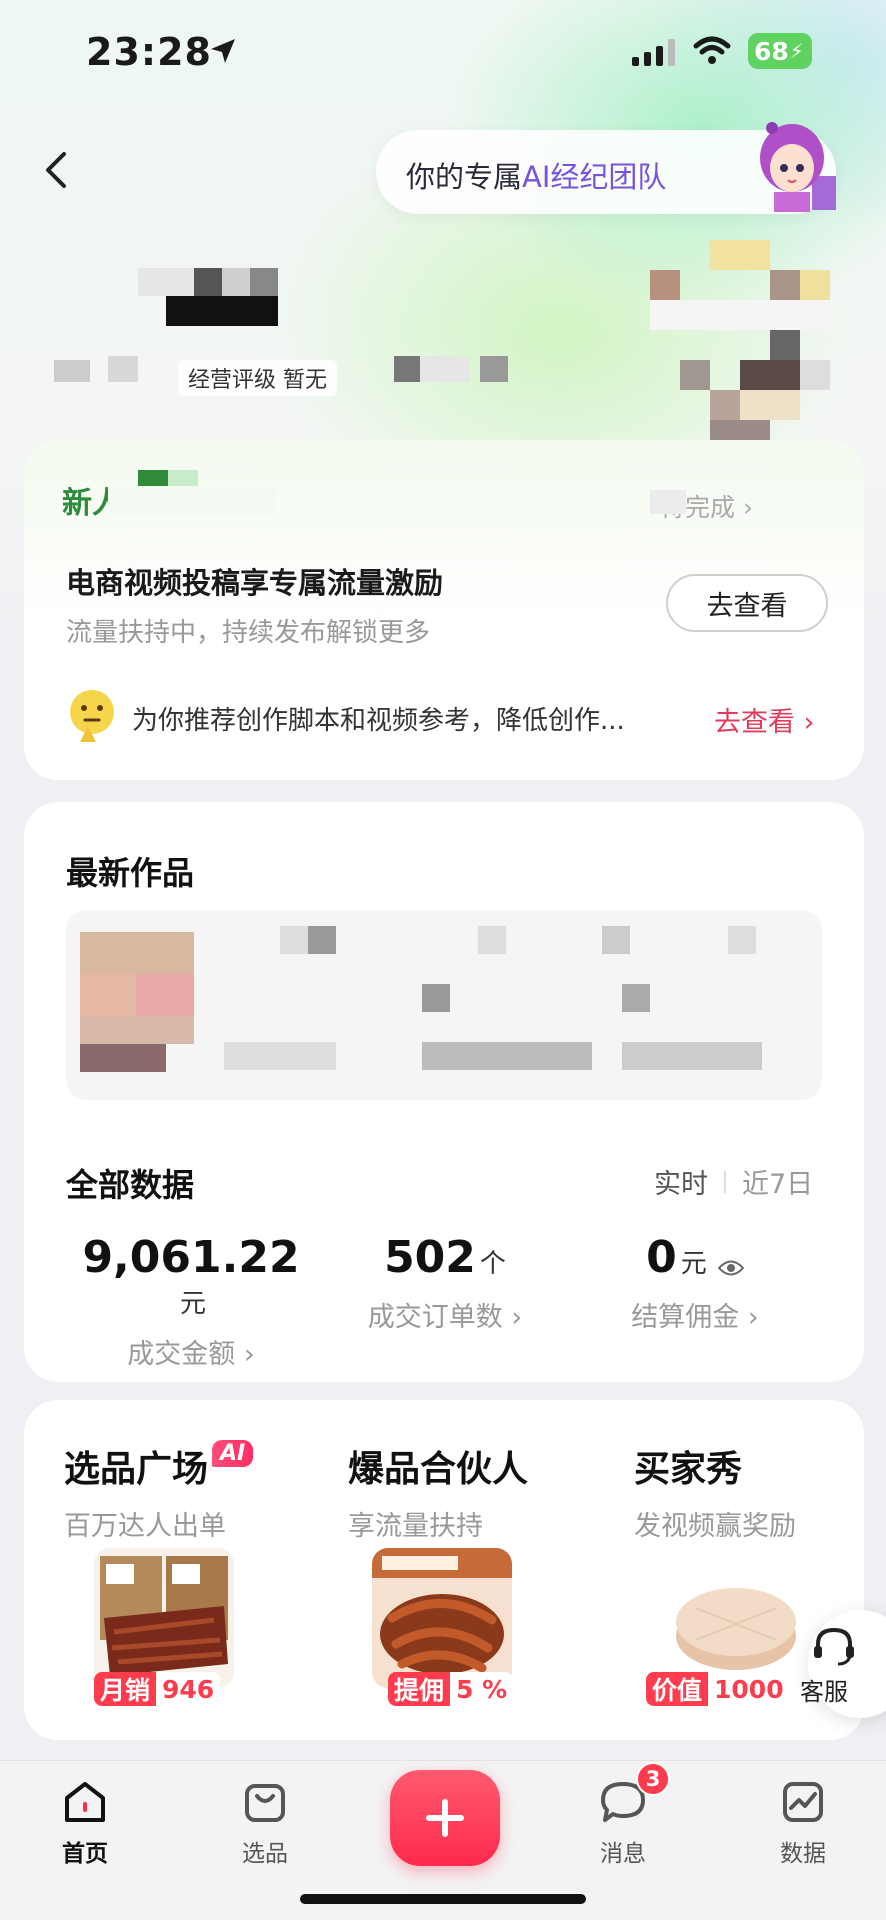 The width and height of the screenshot is (886, 1920). I want to click on tab-select: 选品, so click(265, 1822).